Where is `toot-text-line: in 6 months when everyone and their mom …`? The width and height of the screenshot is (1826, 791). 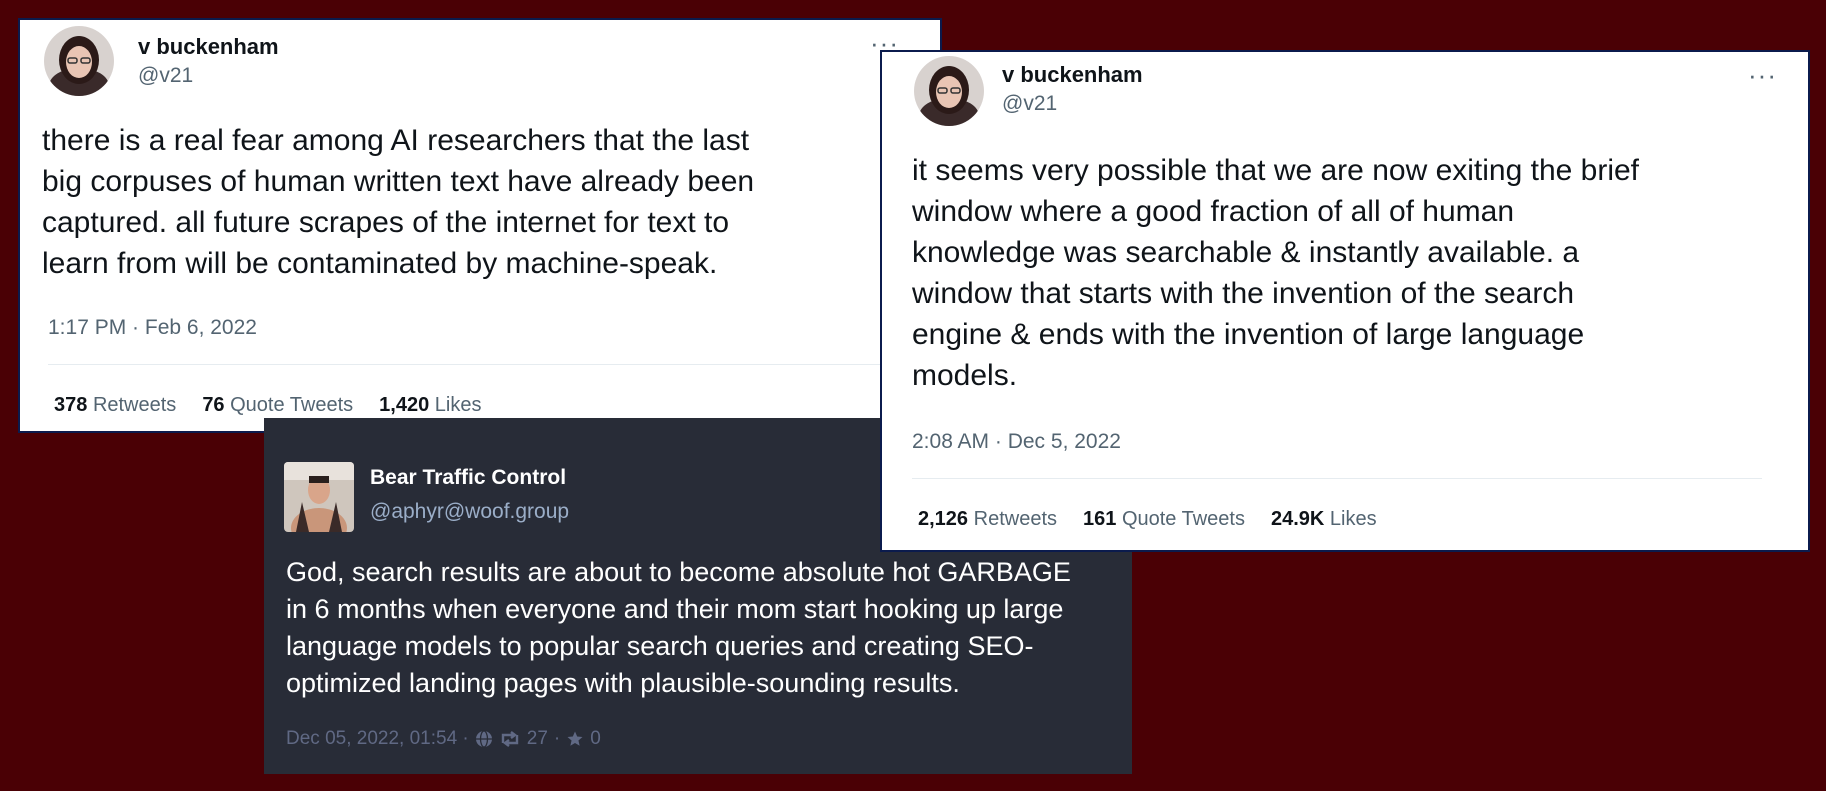 toot-text-line: in 6 months when everyone and their mom … is located at coordinates (675, 609).